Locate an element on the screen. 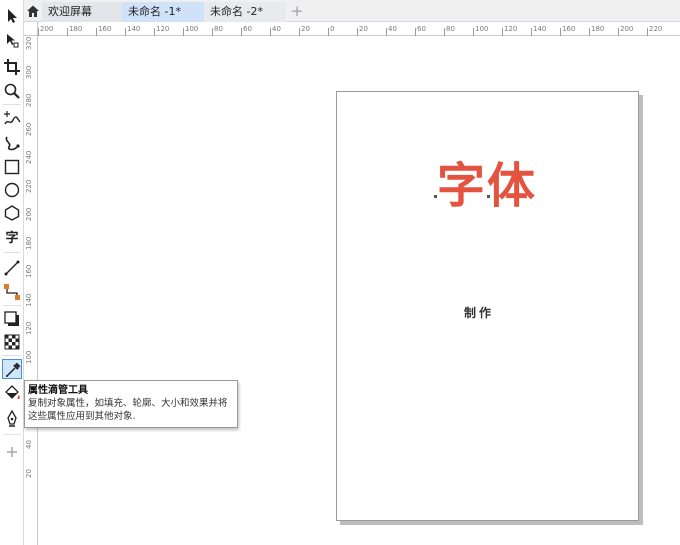 The width and height of the screenshot is (680, 545). zoom-tool is located at coordinates (12, 91).